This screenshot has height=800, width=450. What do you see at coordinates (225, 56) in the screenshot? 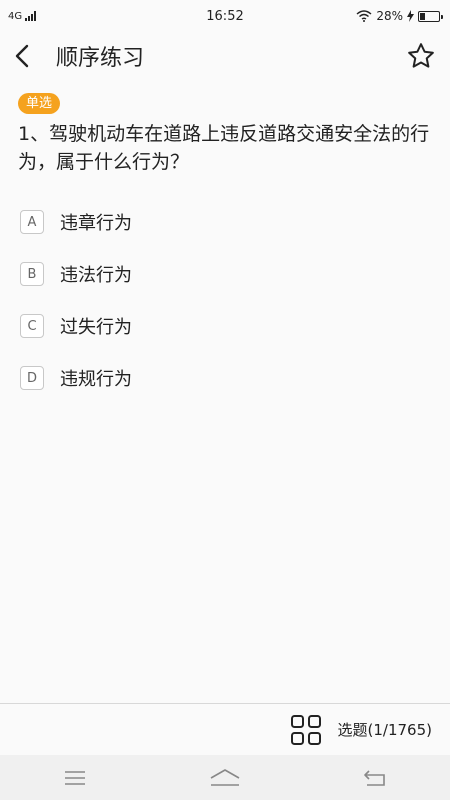
I see `app-header: 顺序练习` at bounding box center [225, 56].